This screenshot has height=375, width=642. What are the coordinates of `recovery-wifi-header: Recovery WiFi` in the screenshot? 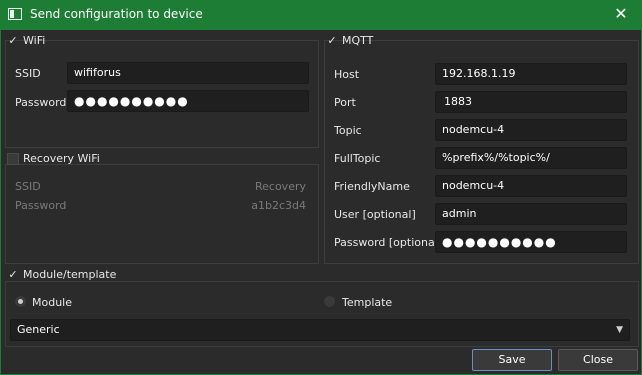 It's located at (53, 158).